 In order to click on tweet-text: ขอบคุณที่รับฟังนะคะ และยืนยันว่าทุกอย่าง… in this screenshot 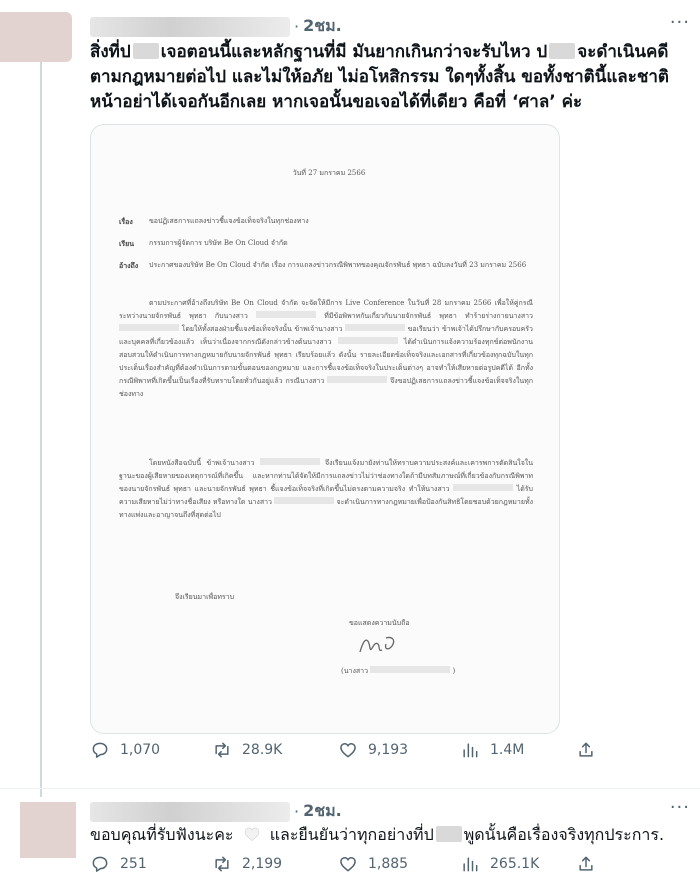, I will do `click(377, 834)`.